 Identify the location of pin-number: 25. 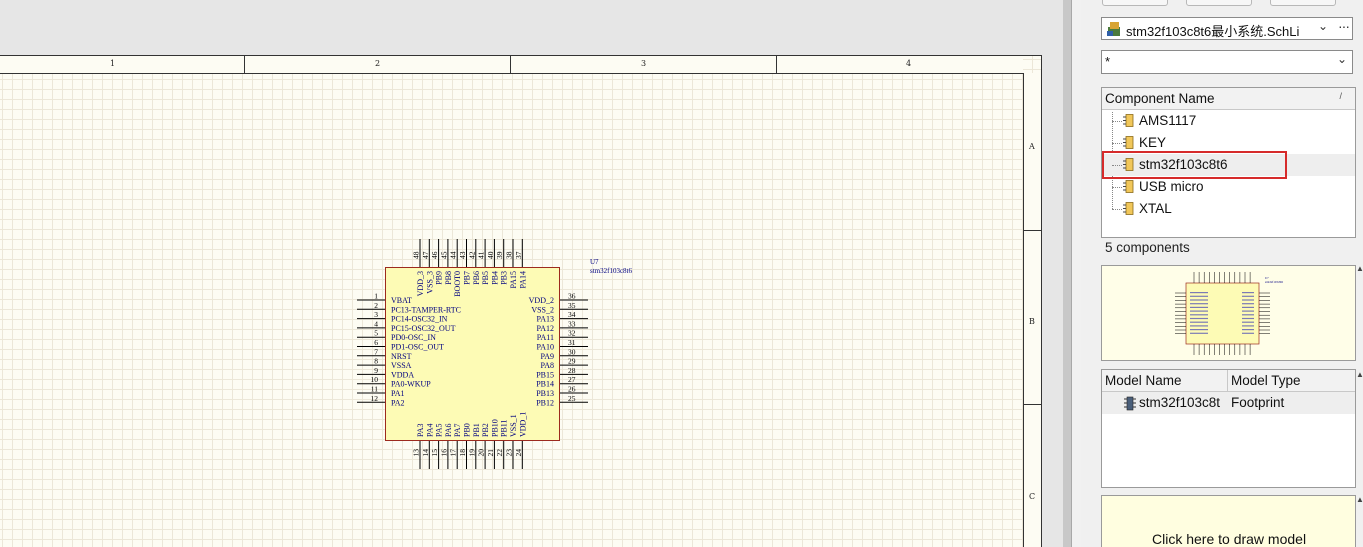
(572, 398).